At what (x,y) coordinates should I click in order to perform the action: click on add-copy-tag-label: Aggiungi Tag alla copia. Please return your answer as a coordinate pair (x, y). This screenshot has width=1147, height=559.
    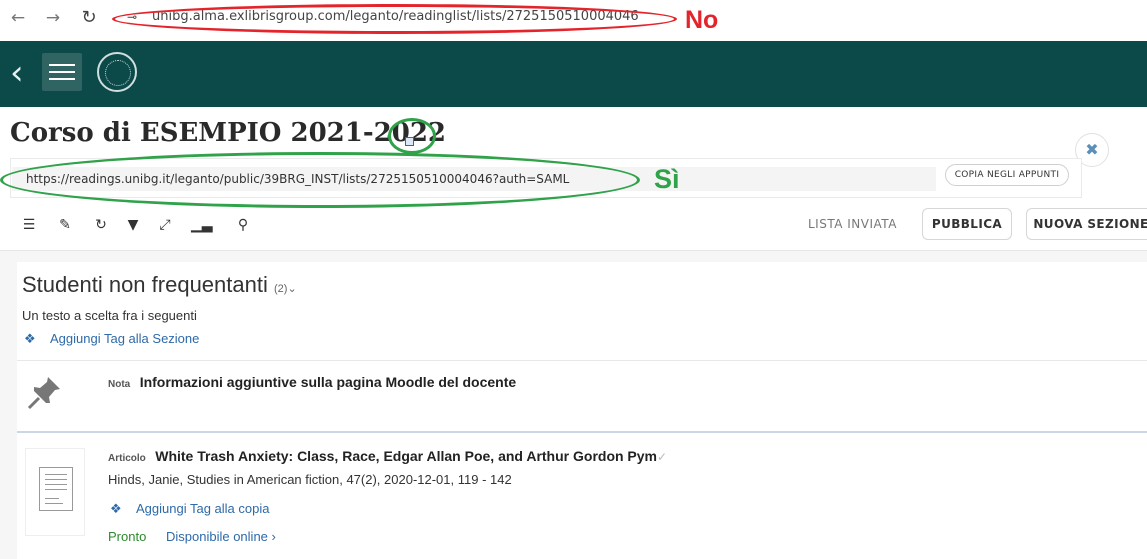
    Looking at the image, I should click on (203, 508).